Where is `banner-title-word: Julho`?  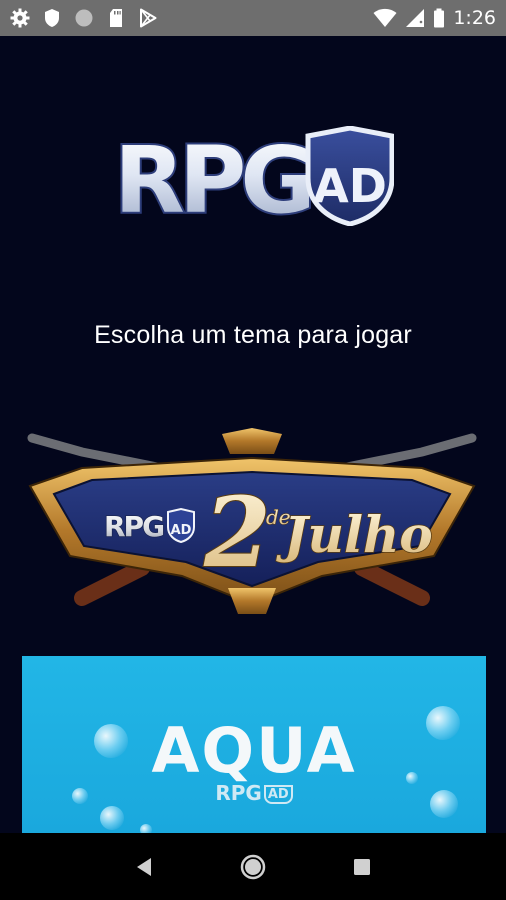 banner-title-word: Julho is located at coordinates (354, 534).